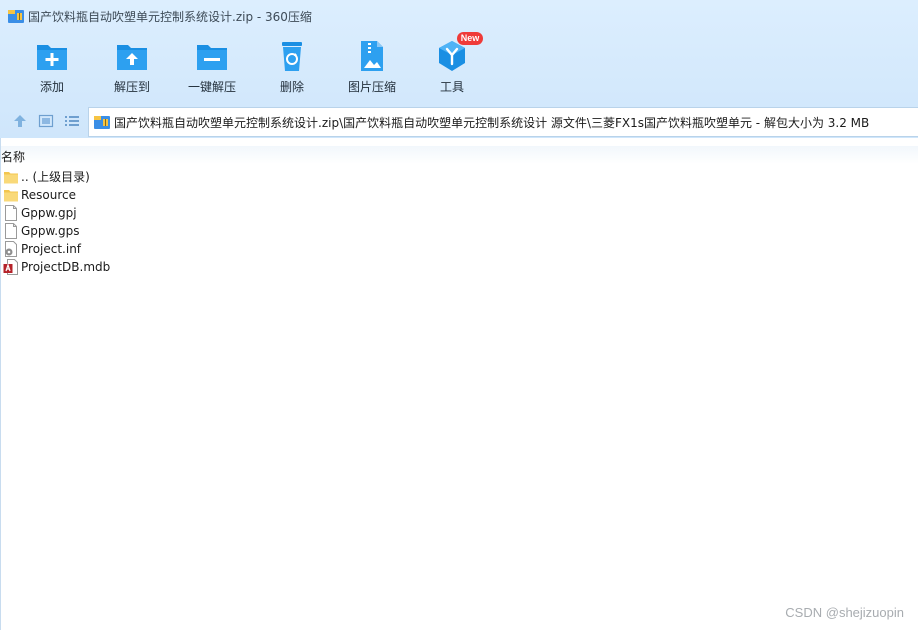 The width and height of the screenshot is (918, 630). I want to click on delete-button: 删除, so click(292, 67).